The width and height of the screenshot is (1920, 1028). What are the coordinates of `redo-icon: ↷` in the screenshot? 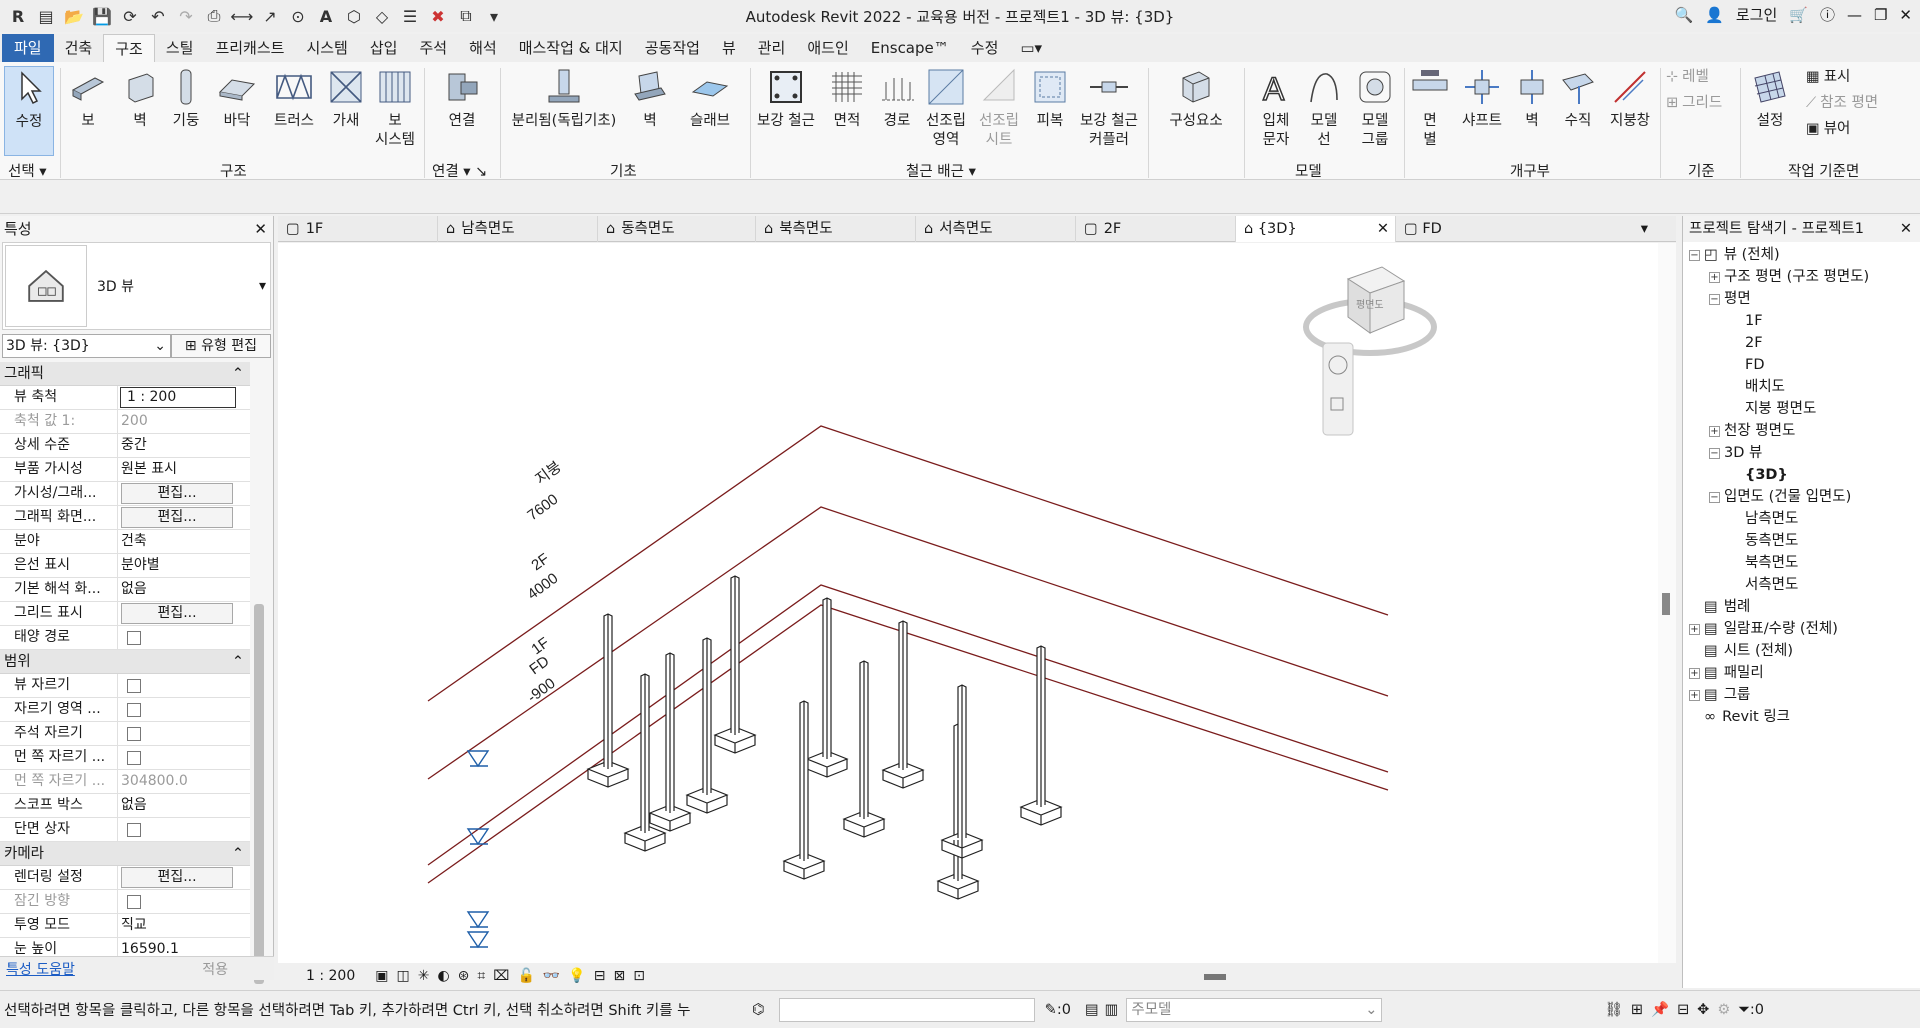 It's located at (186, 16).